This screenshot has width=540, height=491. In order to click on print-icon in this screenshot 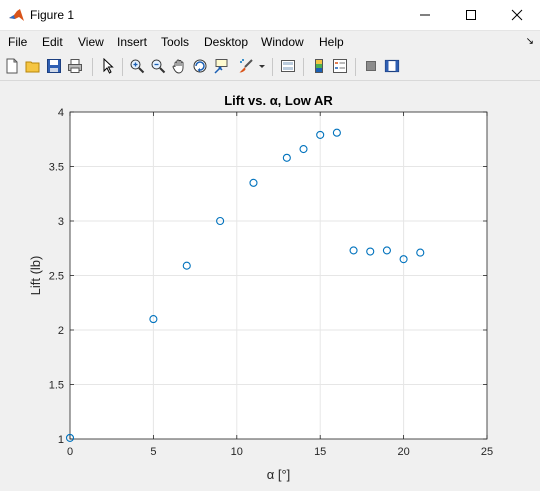, I will do `click(75, 66)`.